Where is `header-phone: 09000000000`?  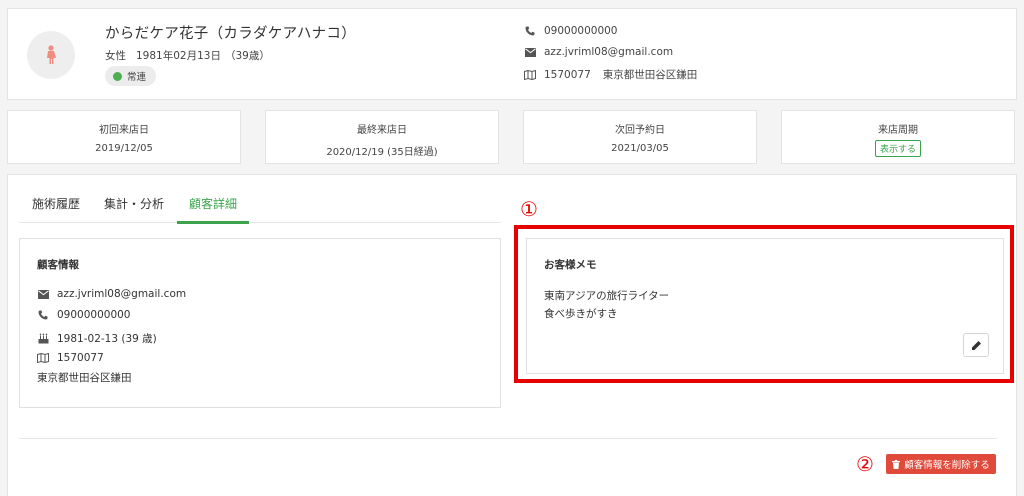
header-phone: 09000000000 is located at coordinates (571, 31).